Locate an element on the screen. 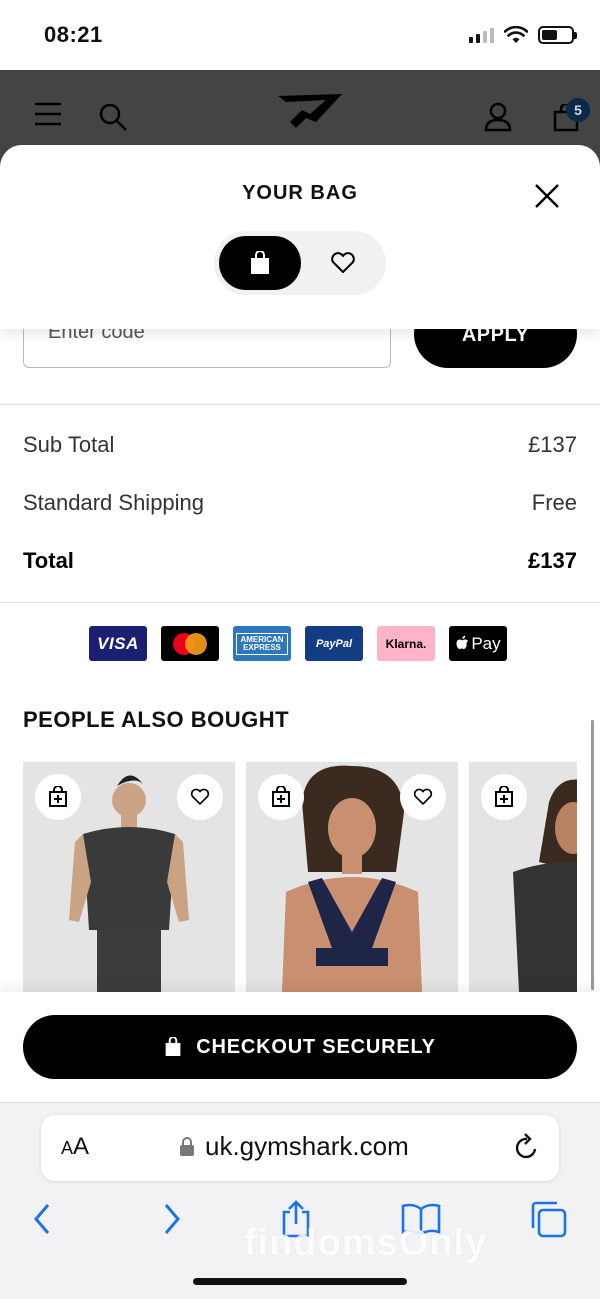 The width and height of the screenshot is (600, 1299). bag-sheet-header: YOUR BAG is located at coordinates (300, 237).